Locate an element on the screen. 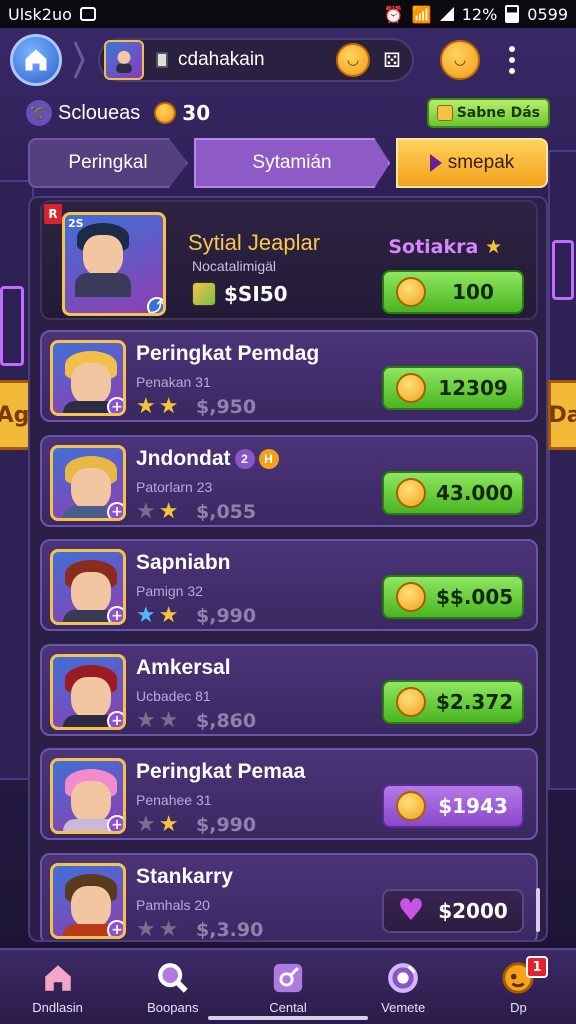 Image resolution: width=576 pixels, height=1024 pixels. nav-item-boopans: Boopans is located at coordinates (172, 987).